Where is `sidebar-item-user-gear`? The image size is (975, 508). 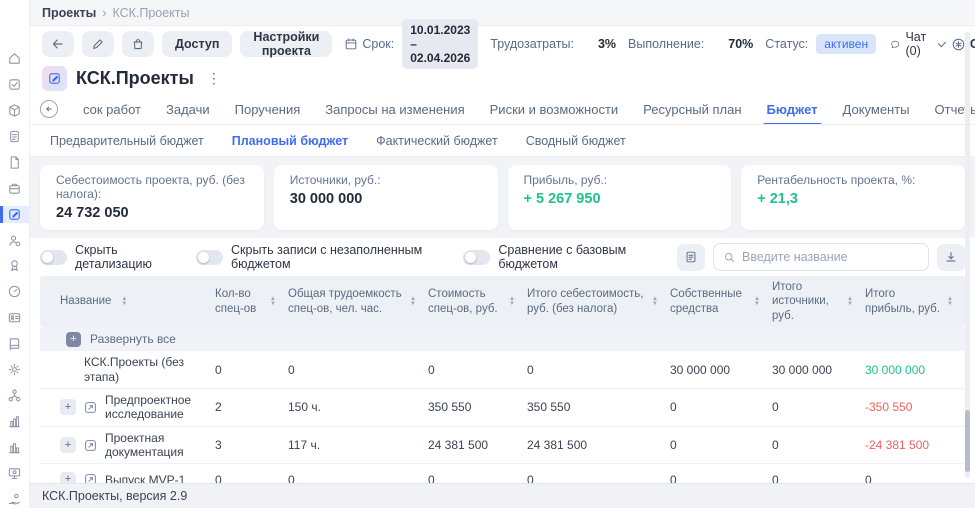
sidebar-item-user-gear is located at coordinates (15, 240).